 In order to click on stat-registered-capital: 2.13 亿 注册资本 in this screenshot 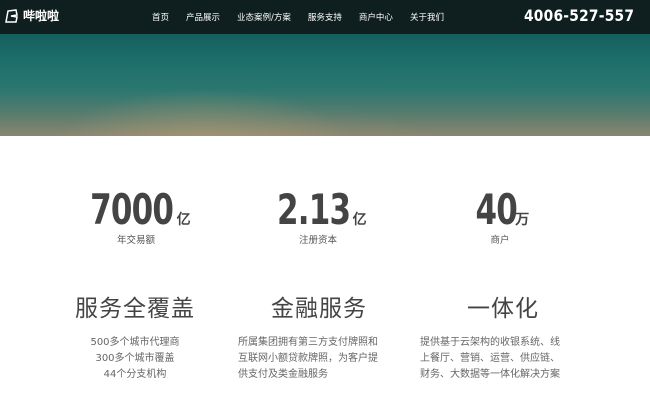, I will do `click(318, 217)`.